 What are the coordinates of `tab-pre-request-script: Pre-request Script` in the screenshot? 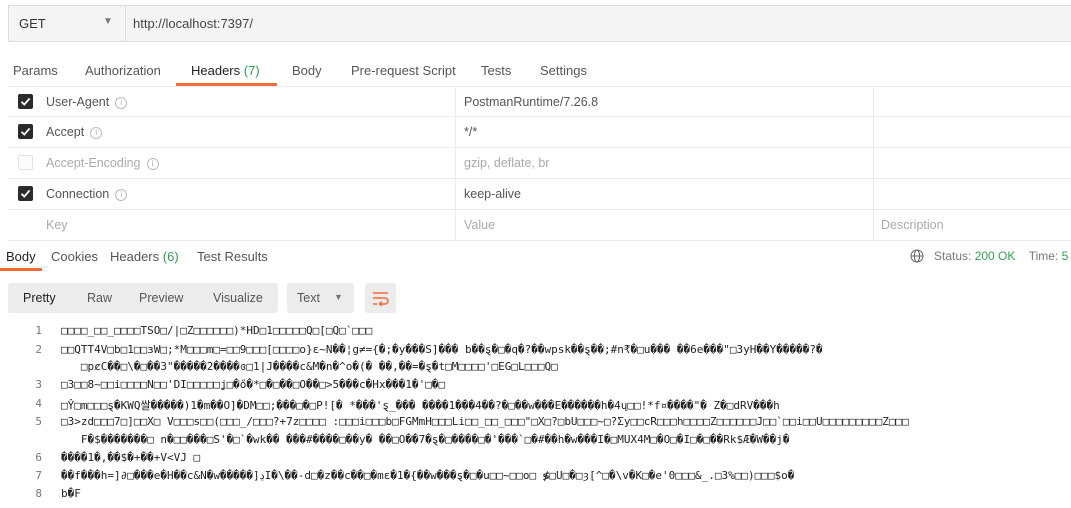 It's located at (403, 70).